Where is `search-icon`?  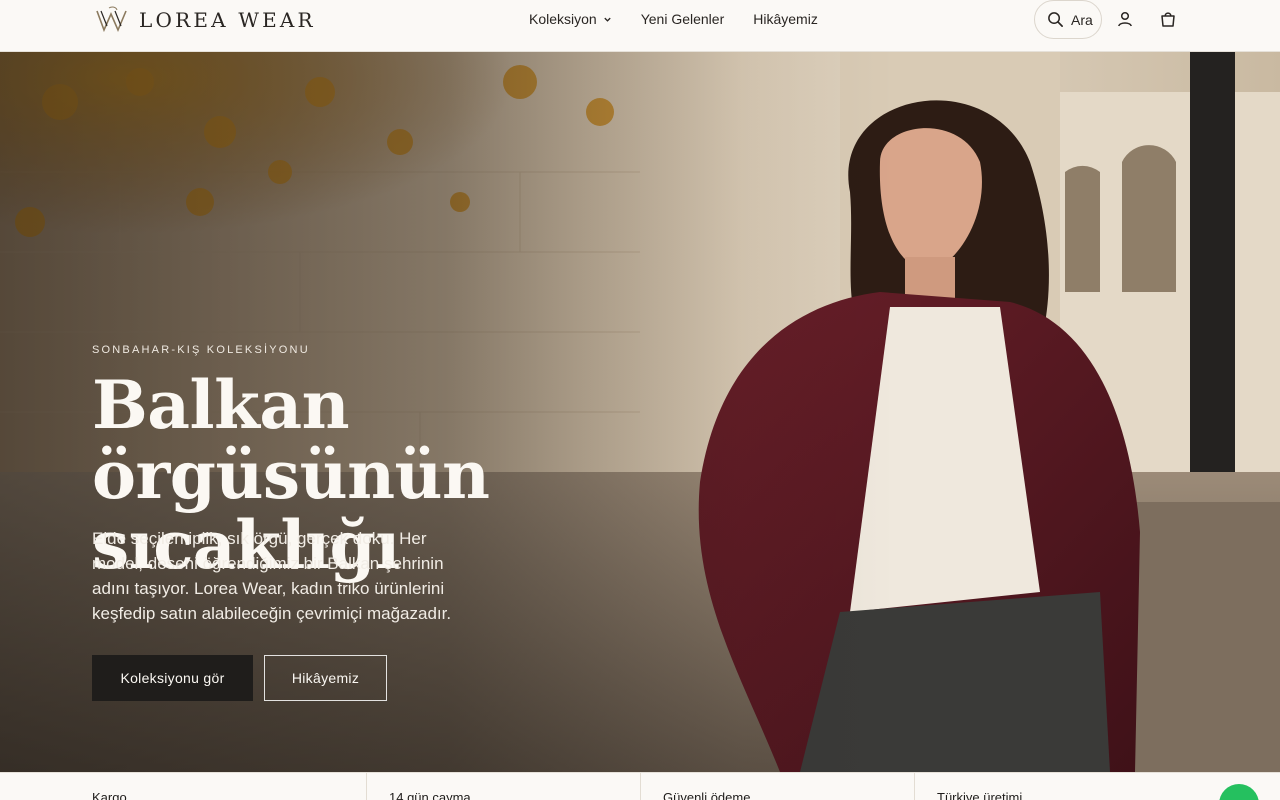 search-icon is located at coordinates (1055, 19).